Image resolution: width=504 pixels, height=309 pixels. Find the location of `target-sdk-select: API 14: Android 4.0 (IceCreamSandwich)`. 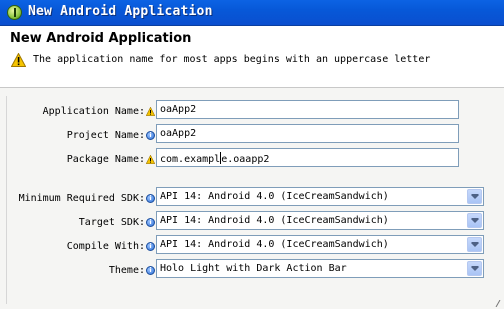

target-sdk-select: API 14: Android 4.0 (IceCreamSandwich) is located at coordinates (320, 220).